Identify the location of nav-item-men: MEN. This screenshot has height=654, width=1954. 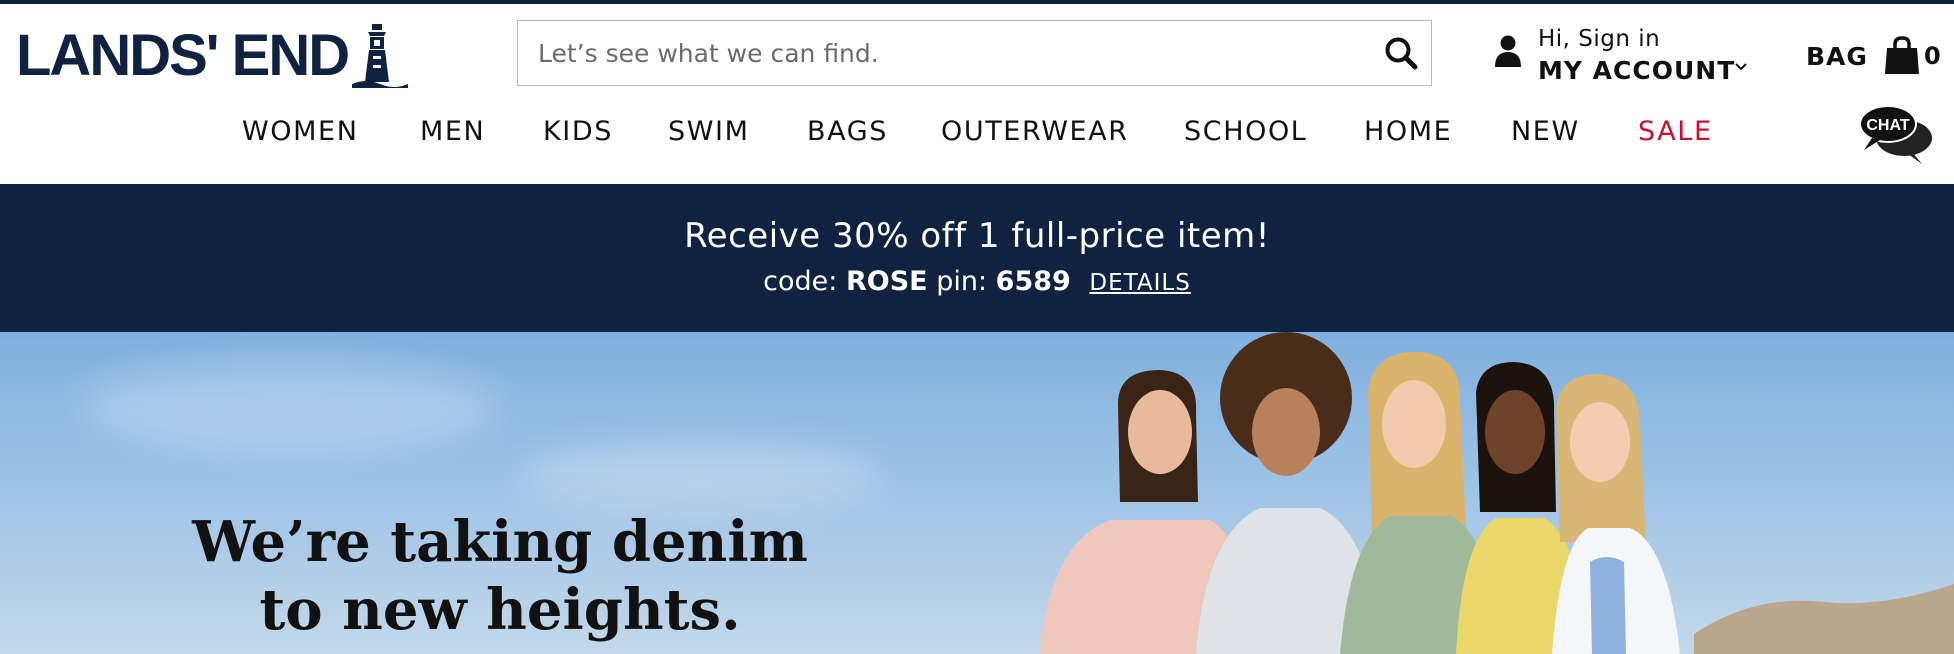
(452, 131).